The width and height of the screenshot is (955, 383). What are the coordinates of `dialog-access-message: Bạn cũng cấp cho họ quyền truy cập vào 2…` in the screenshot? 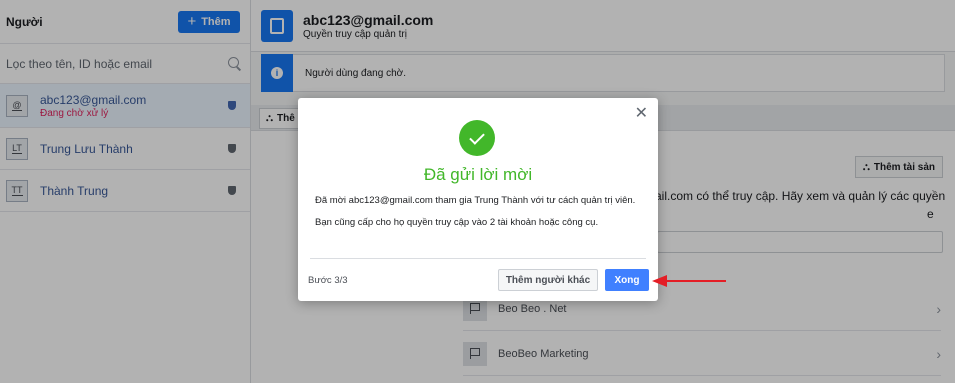 It's located at (457, 222).